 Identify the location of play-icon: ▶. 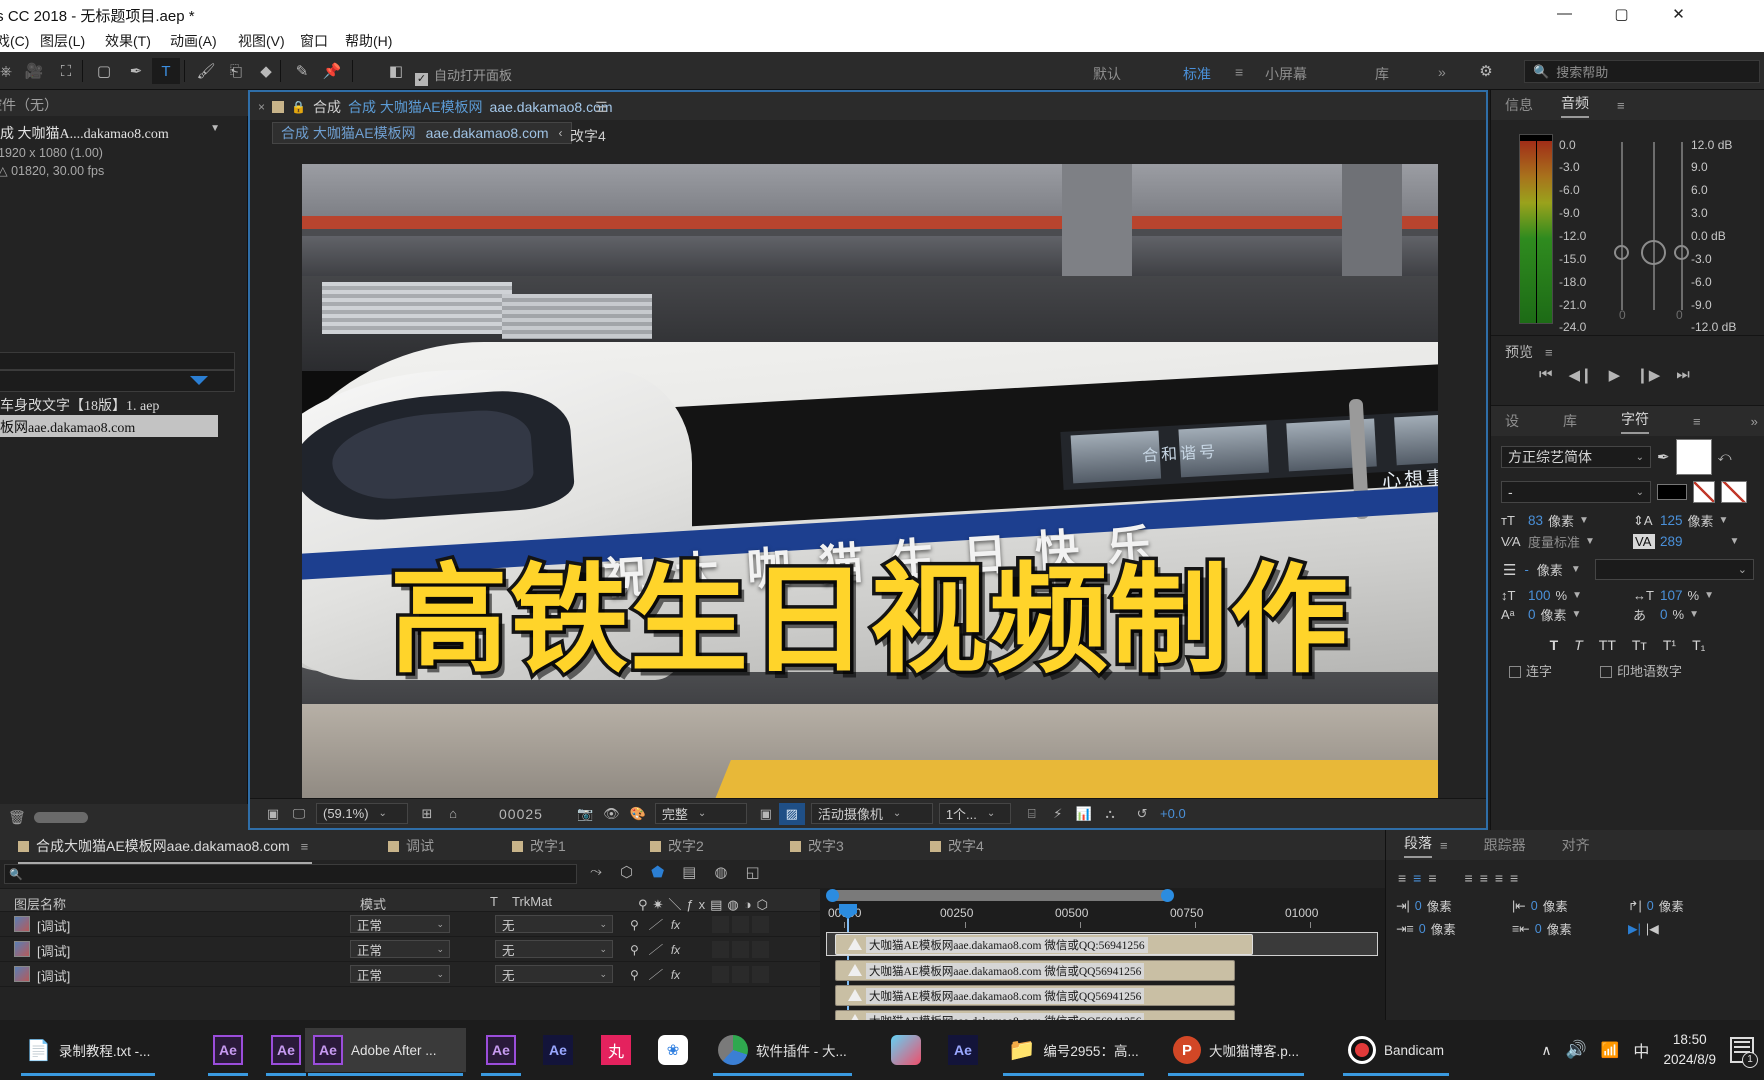
(1615, 375).